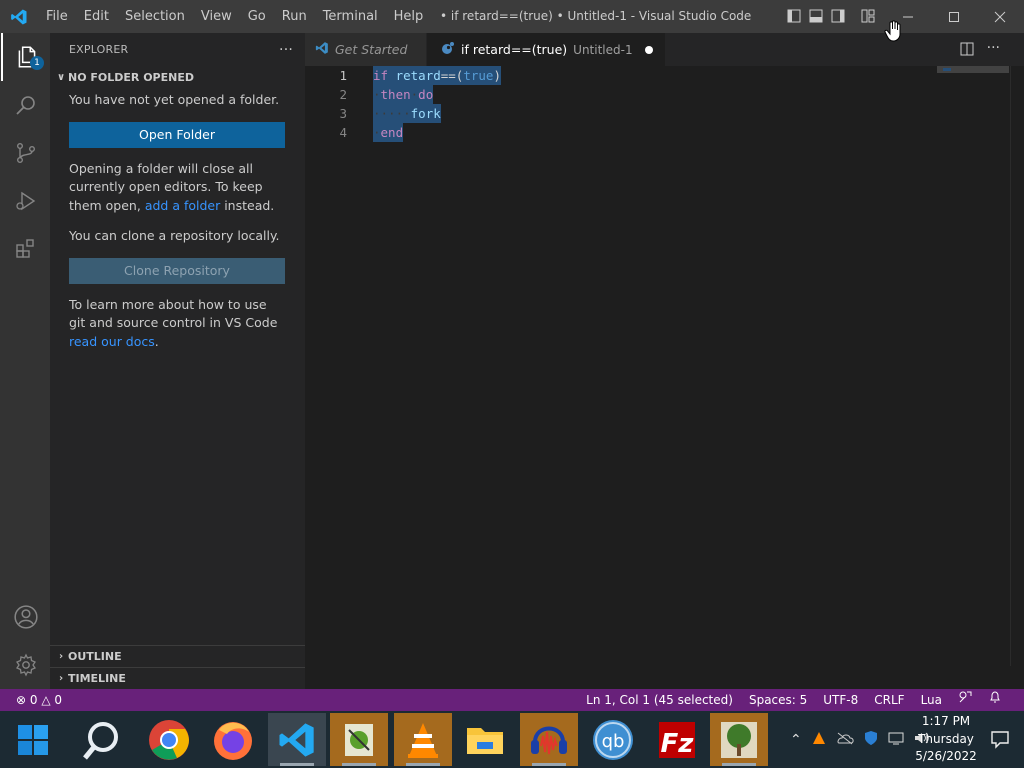  Describe the element at coordinates (678, 744) in the screenshot. I see `svg-text: Fz` at that location.